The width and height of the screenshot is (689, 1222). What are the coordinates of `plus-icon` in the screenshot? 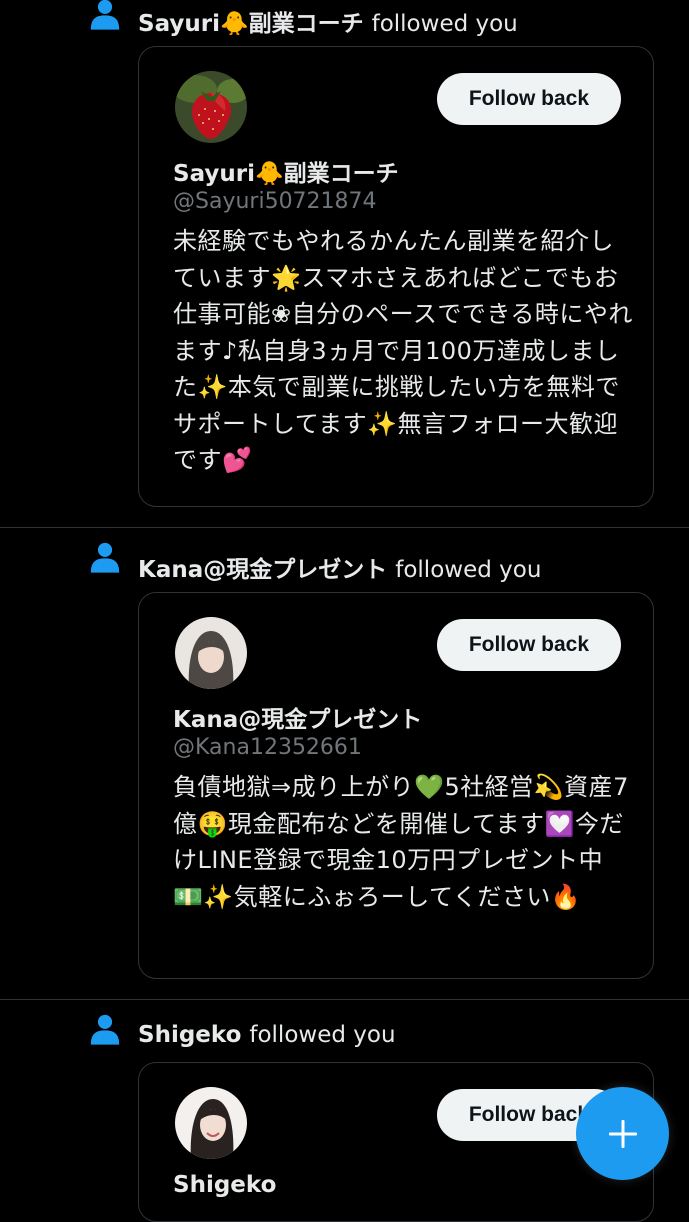 It's located at (622, 1133).